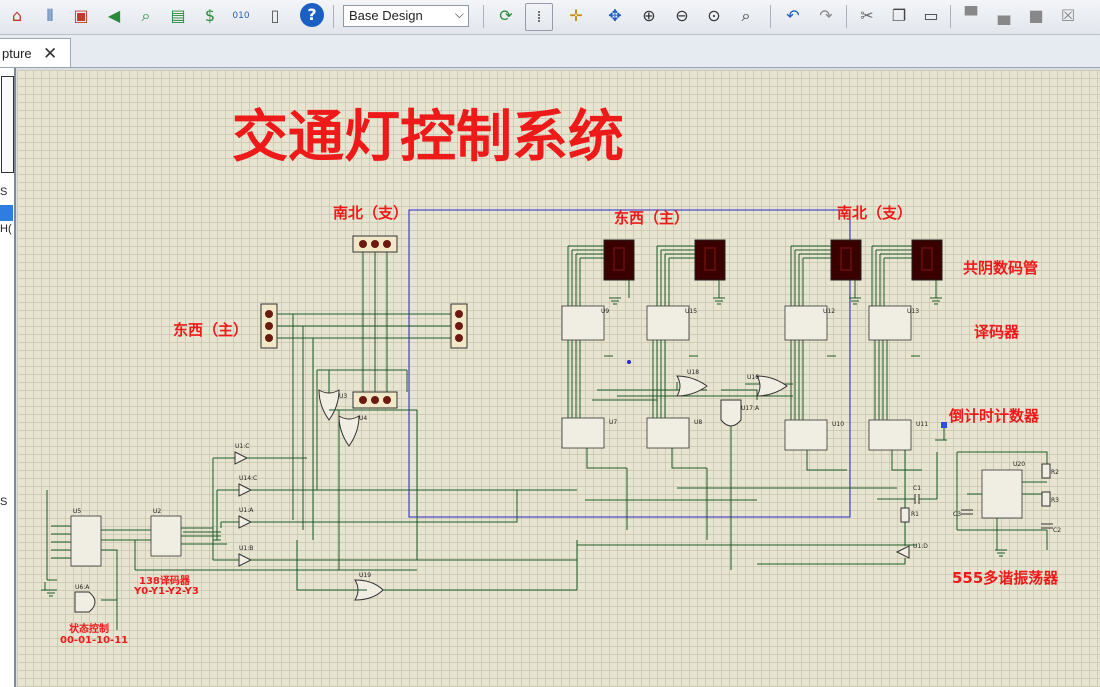 Image resolution: width=1100 pixels, height=687 pixels. What do you see at coordinates (691, 311) in the screenshot?
I see `ref-u15: U15` at bounding box center [691, 311].